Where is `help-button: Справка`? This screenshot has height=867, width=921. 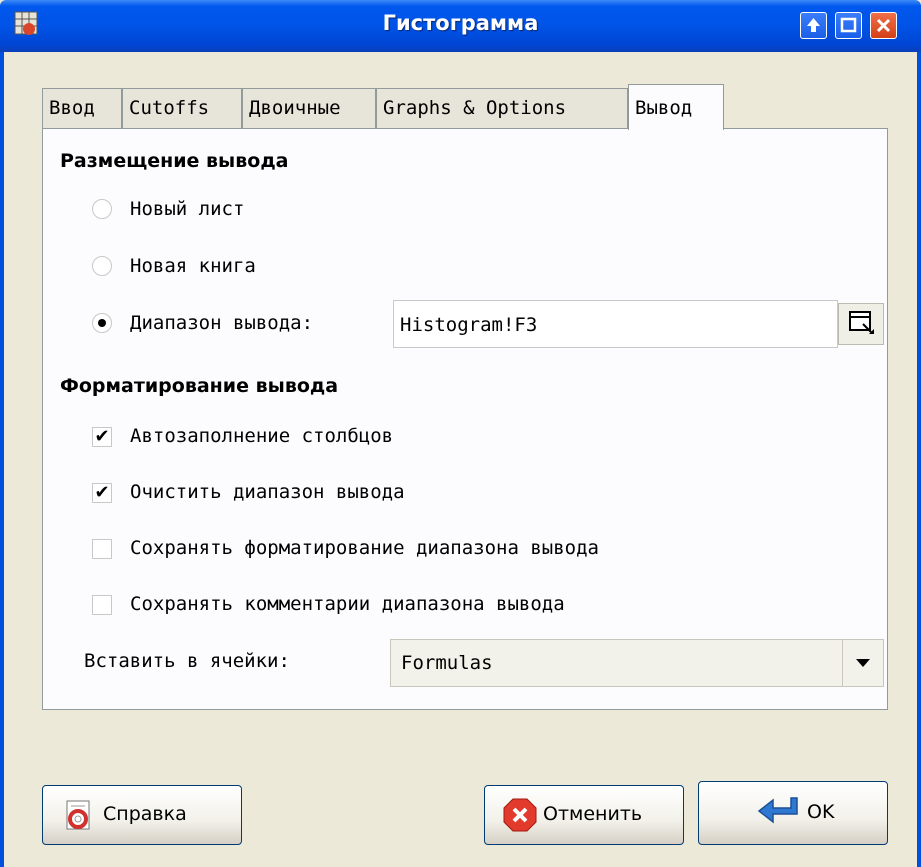
help-button: Справка is located at coordinates (142, 815).